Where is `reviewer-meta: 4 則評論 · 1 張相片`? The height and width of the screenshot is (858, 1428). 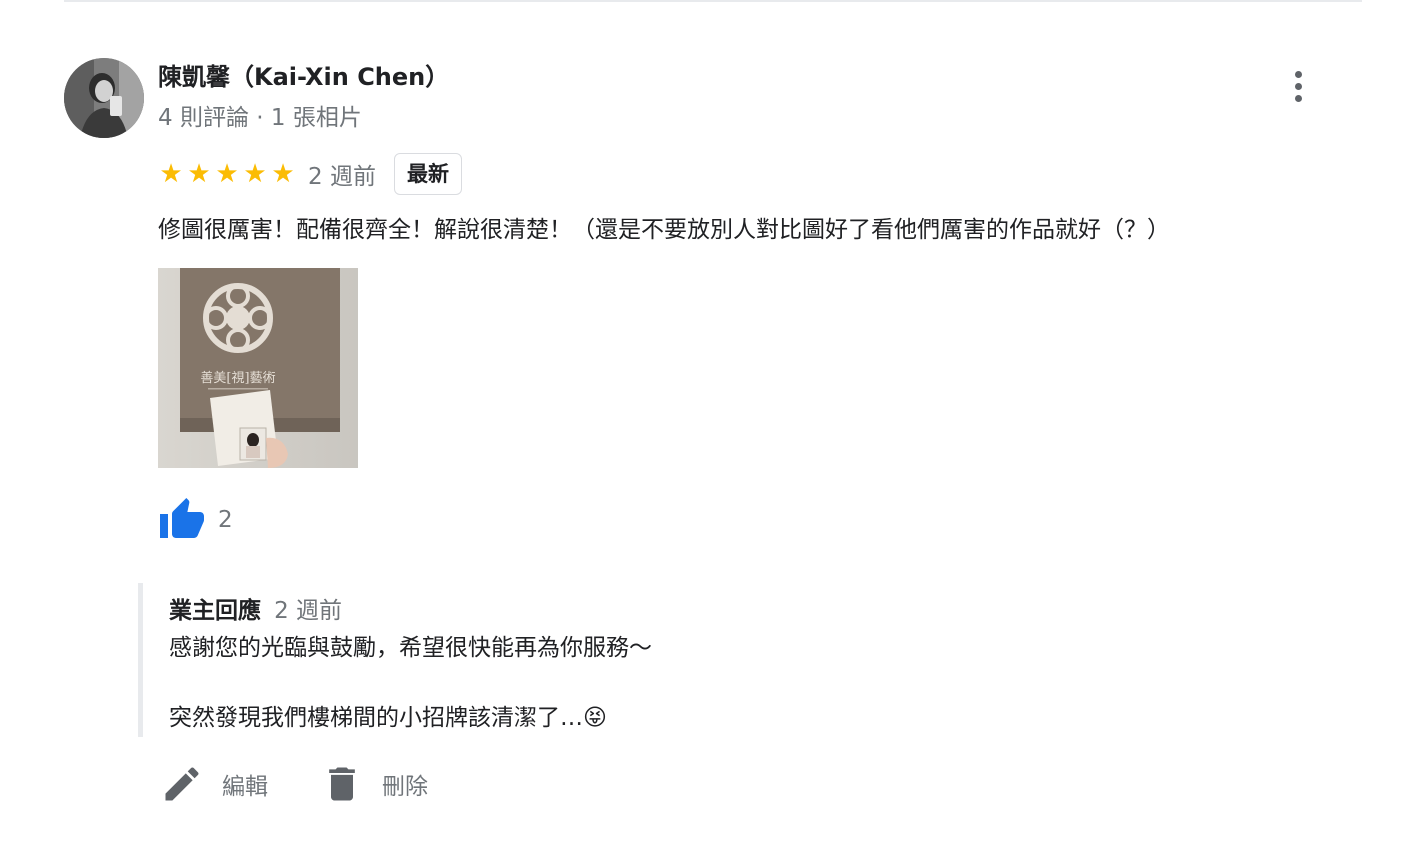 reviewer-meta: 4 則評論 · 1 張相片 is located at coordinates (260, 118).